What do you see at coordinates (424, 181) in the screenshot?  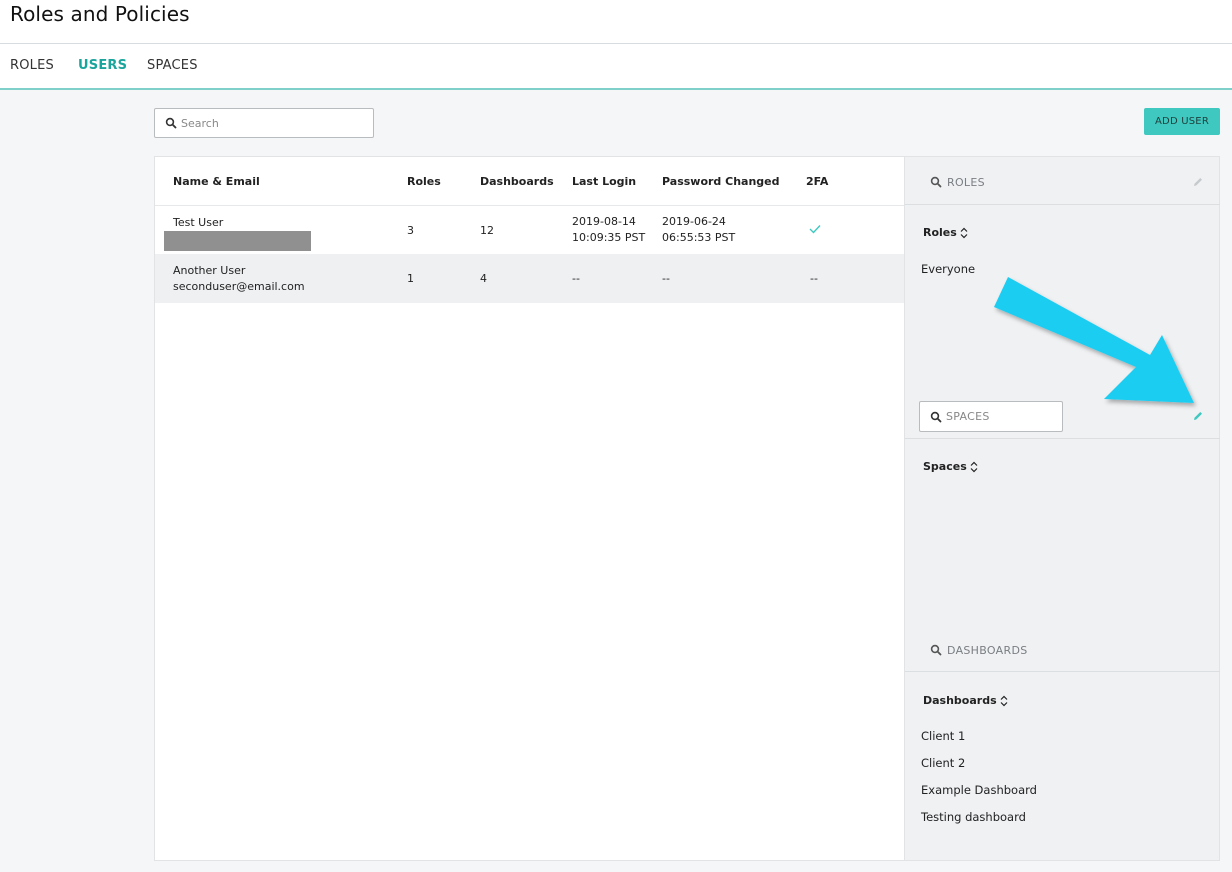 I see `column-header-roles: Roles` at bounding box center [424, 181].